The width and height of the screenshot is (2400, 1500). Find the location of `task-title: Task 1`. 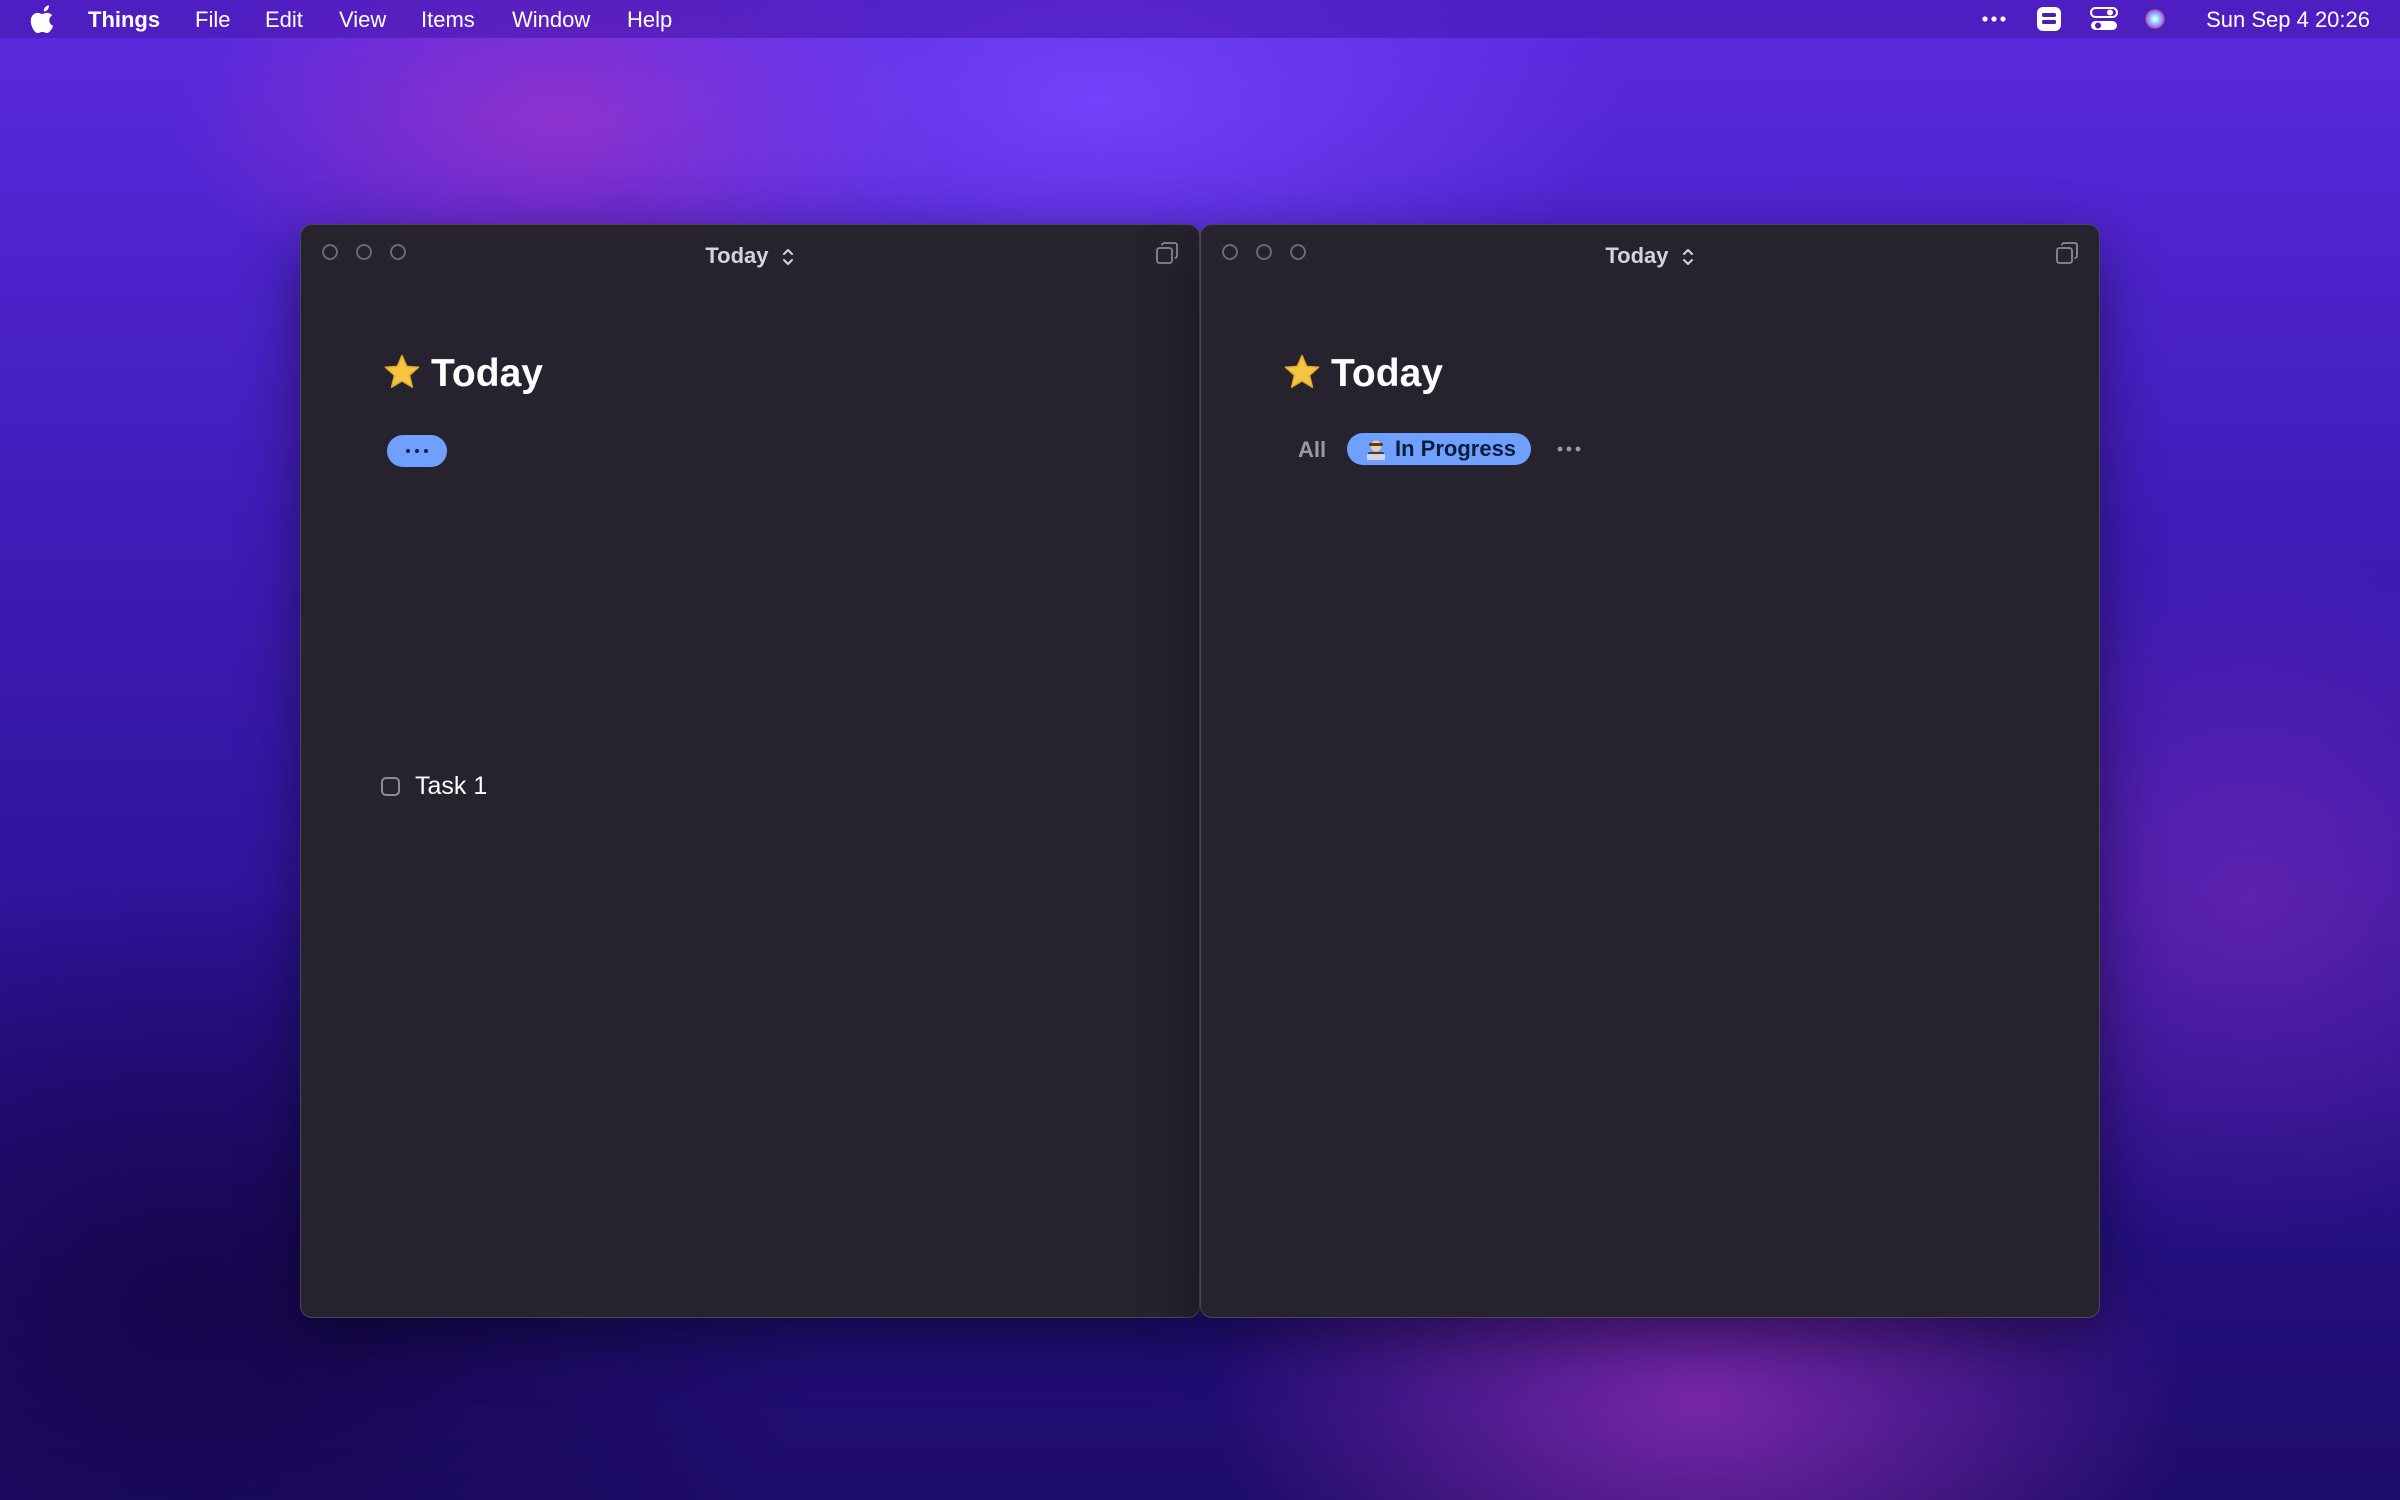

task-title: Task 1 is located at coordinates (451, 786).